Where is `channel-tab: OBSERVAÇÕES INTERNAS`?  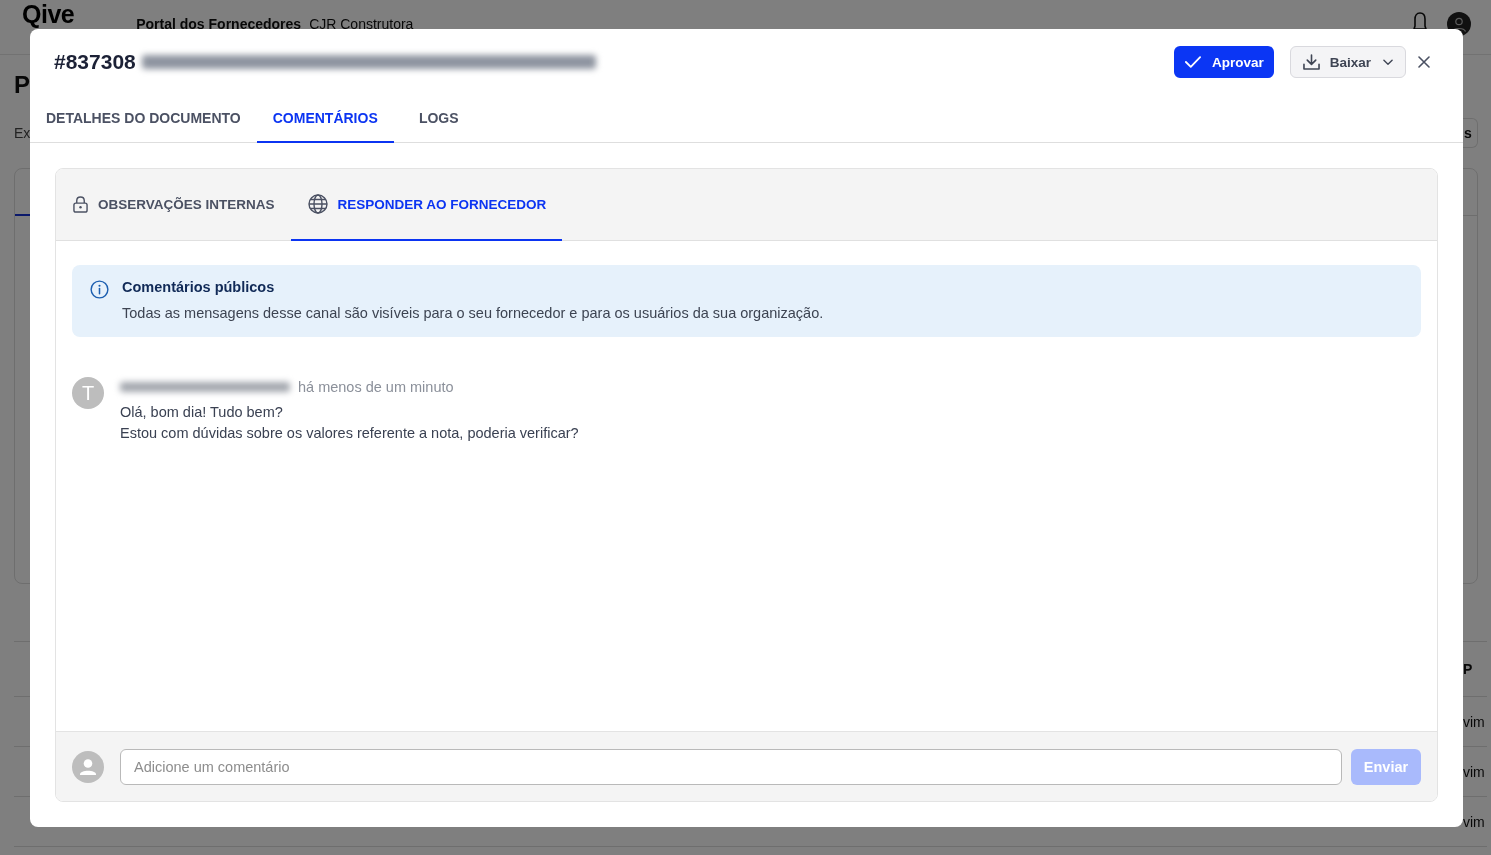
channel-tab: OBSERVAÇÕES INTERNAS is located at coordinates (173, 205).